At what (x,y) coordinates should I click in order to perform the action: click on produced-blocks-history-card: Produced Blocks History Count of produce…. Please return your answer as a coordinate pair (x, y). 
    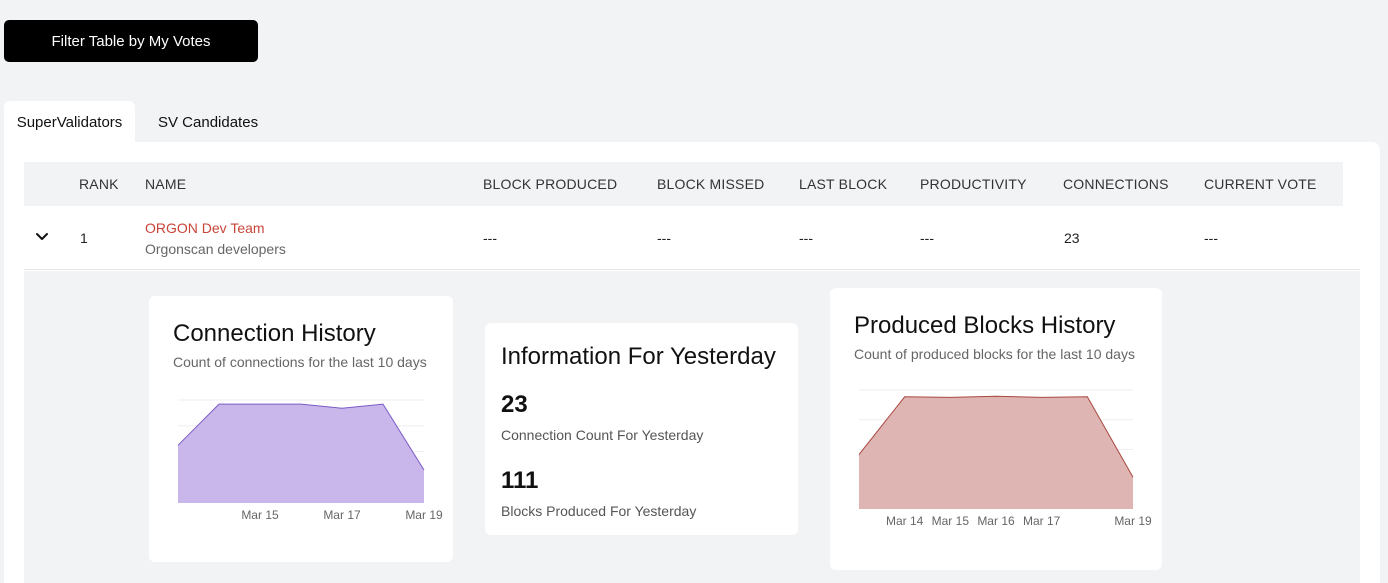
    Looking at the image, I should click on (996, 429).